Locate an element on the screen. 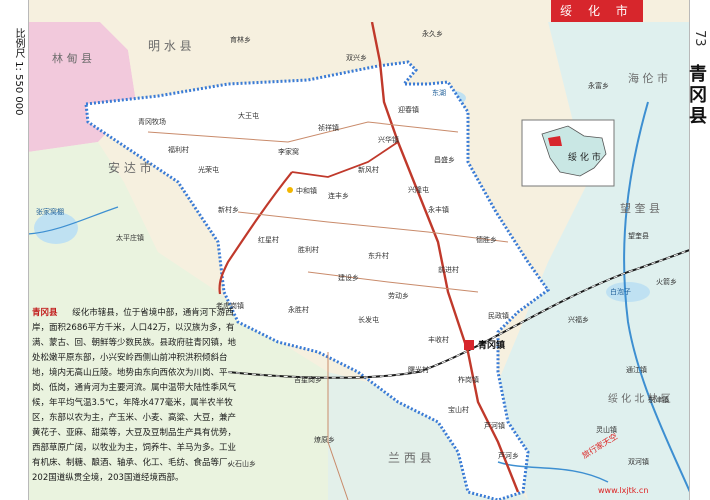  village-label: 兴隆屯 is located at coordinates (418, 189).